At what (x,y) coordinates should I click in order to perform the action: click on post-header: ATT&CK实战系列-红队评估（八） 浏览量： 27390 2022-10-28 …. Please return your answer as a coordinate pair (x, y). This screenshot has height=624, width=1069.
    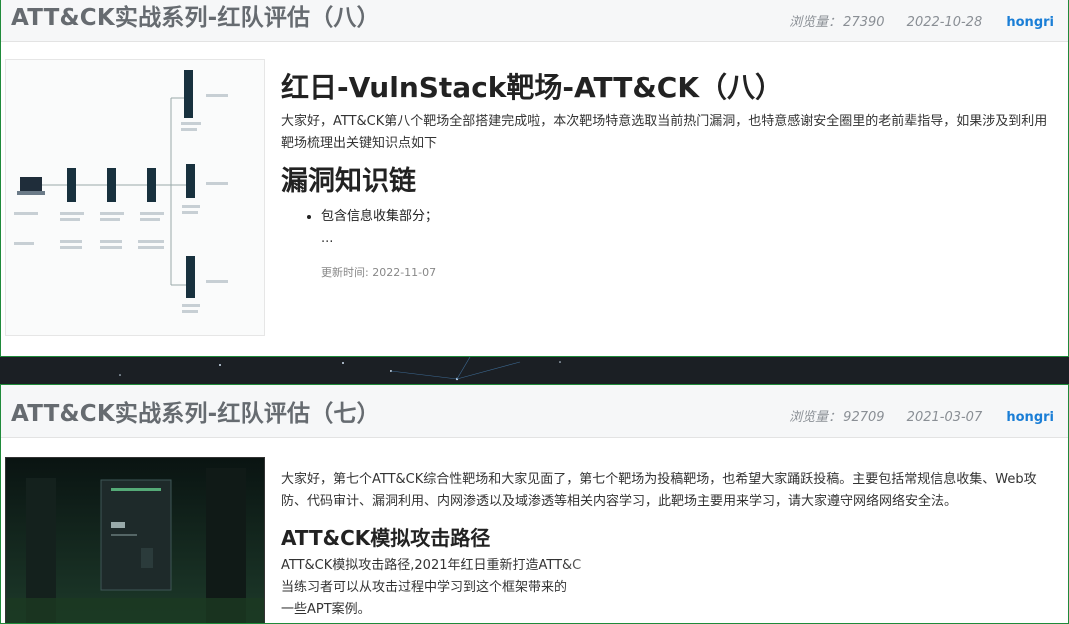
    Looking at the image, I should click on (534, 21).